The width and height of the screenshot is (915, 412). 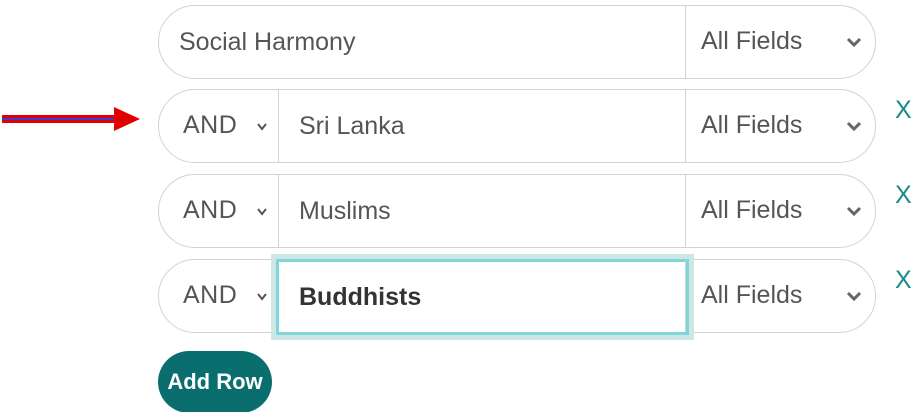 I want to click on search-row-4: AND Buddhists All Fields, so click(x=517, y=297).